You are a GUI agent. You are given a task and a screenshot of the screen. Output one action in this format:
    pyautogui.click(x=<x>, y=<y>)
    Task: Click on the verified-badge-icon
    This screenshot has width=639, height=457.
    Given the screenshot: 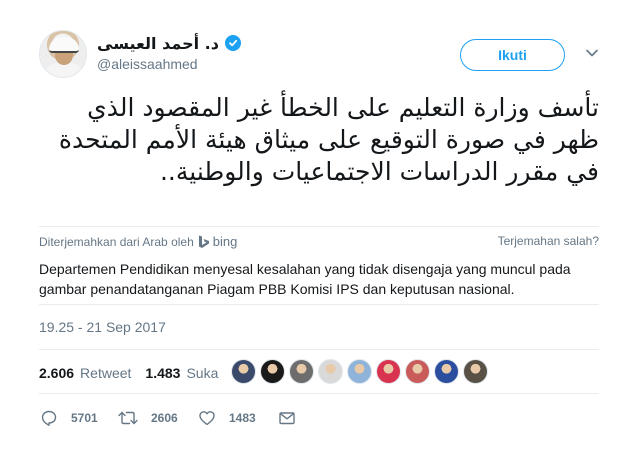 What is the action you would take?
    pyautogui.click(x=232, y=43)
    